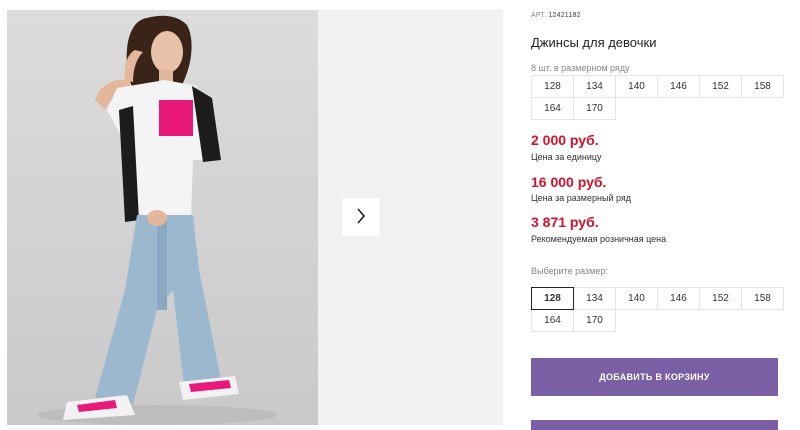 The width and height of the screenshot is (800, 430). I want to click on unit-price: 2 000 руб., so click(565, 140).